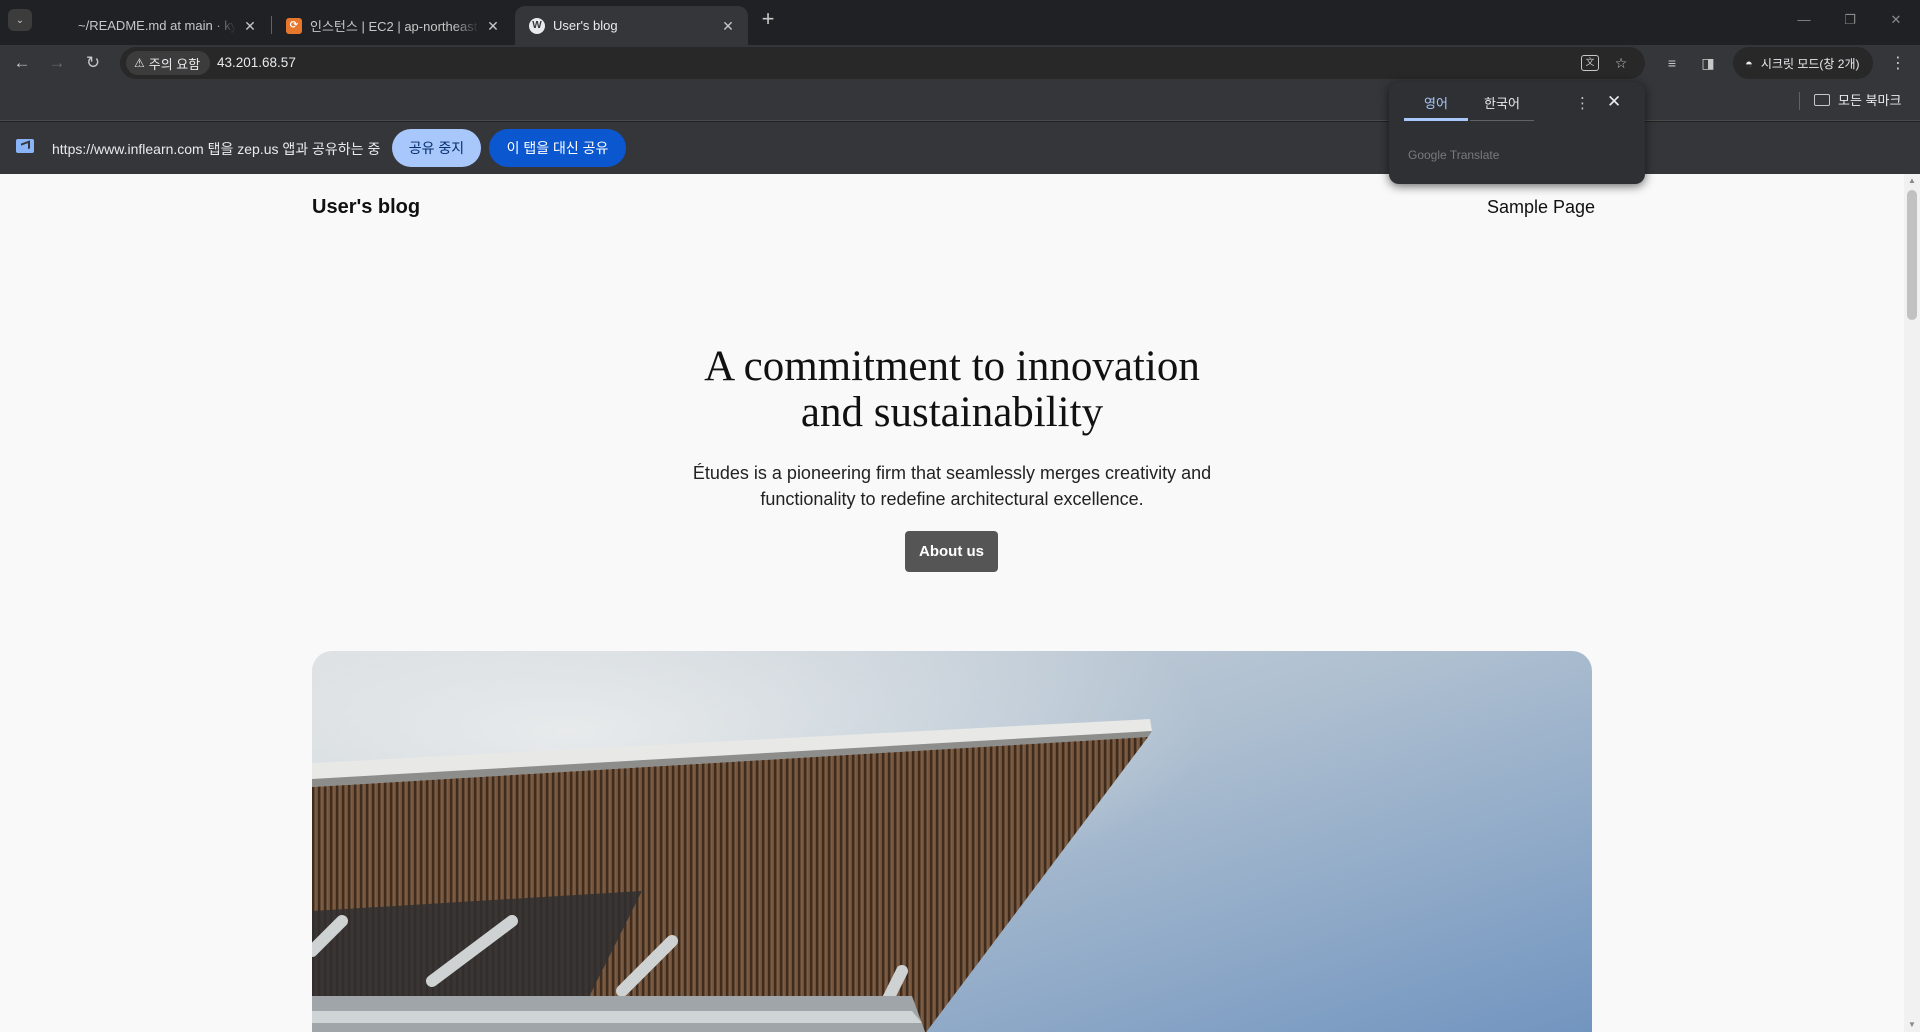  Describe the element at coordinates (1502, 107) in the screenshot. I see `target-language-tab: 한국어` at that location.